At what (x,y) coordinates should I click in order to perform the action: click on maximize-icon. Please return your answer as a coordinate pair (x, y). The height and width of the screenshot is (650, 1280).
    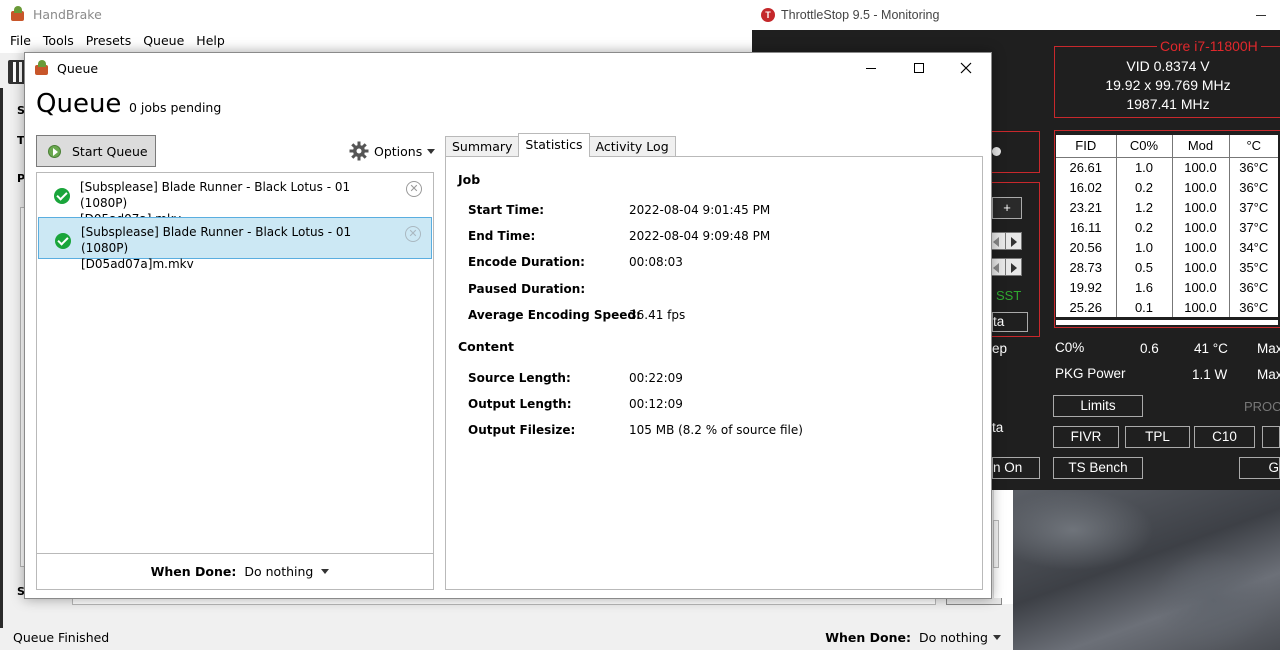
    Looking at the image, I should click on (919, 68).